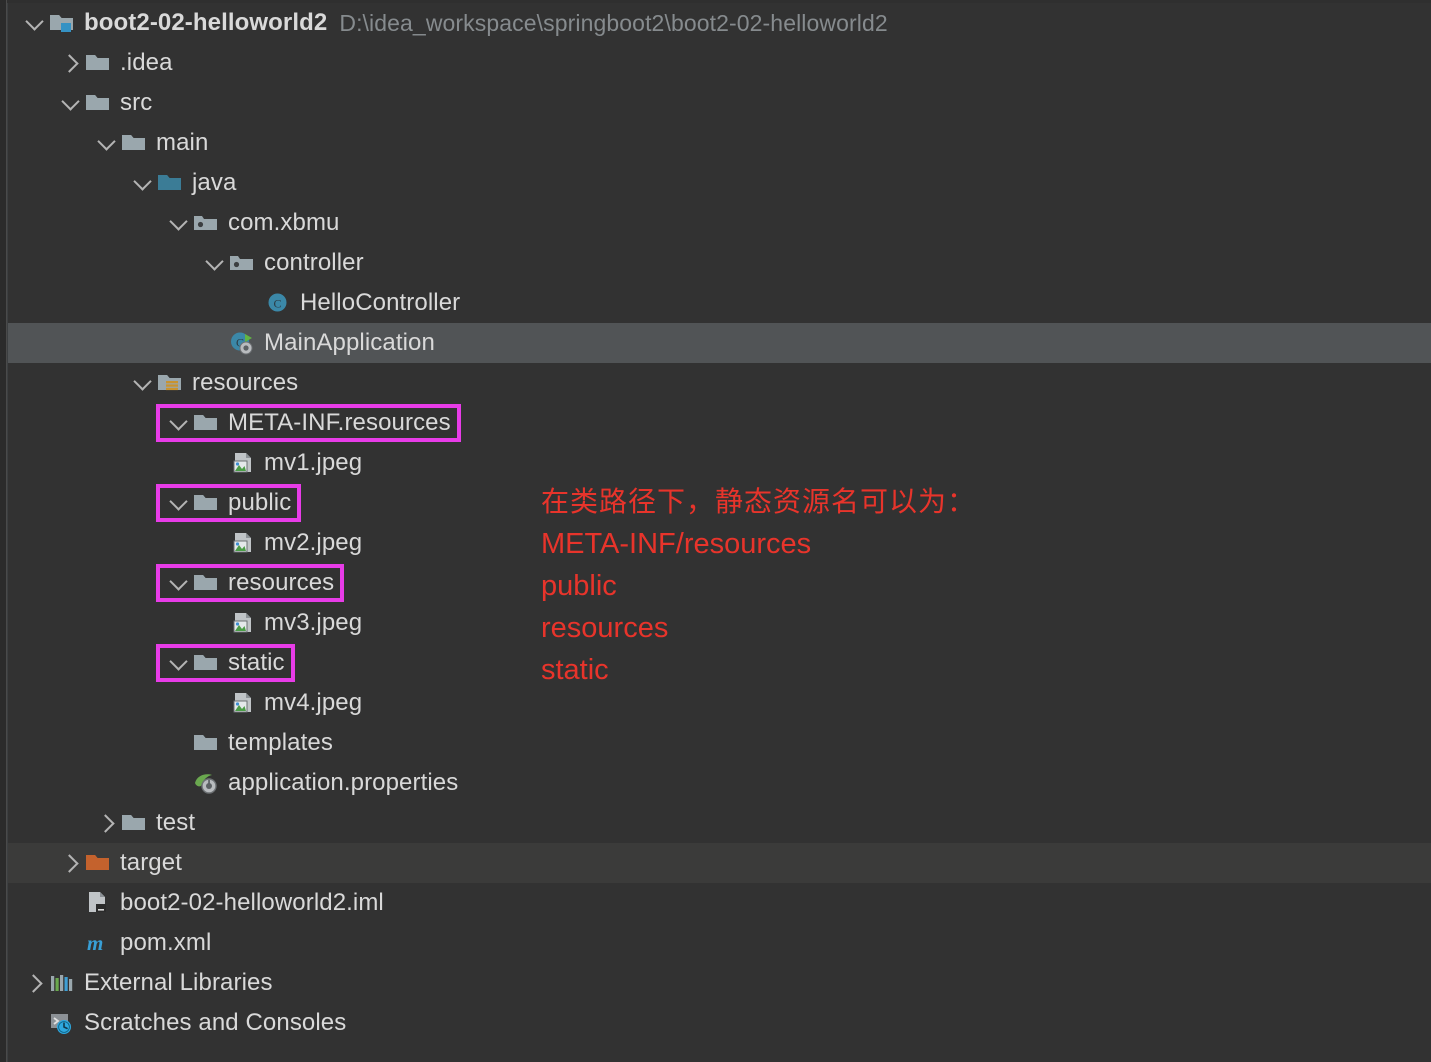 The image size is (1431, 1062). I want to click on tree-row-mv1: mv1.jpeg, so click(719, 463).